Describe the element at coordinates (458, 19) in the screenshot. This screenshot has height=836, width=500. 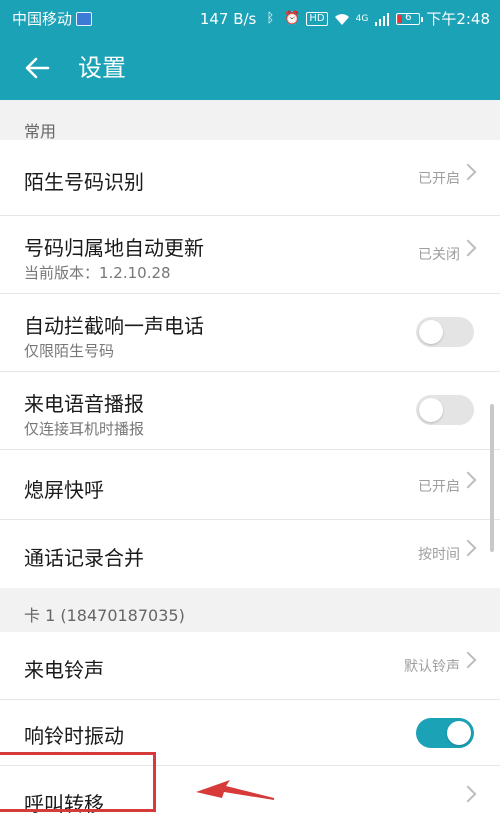
I see `clock: 下午2:48` at that location.